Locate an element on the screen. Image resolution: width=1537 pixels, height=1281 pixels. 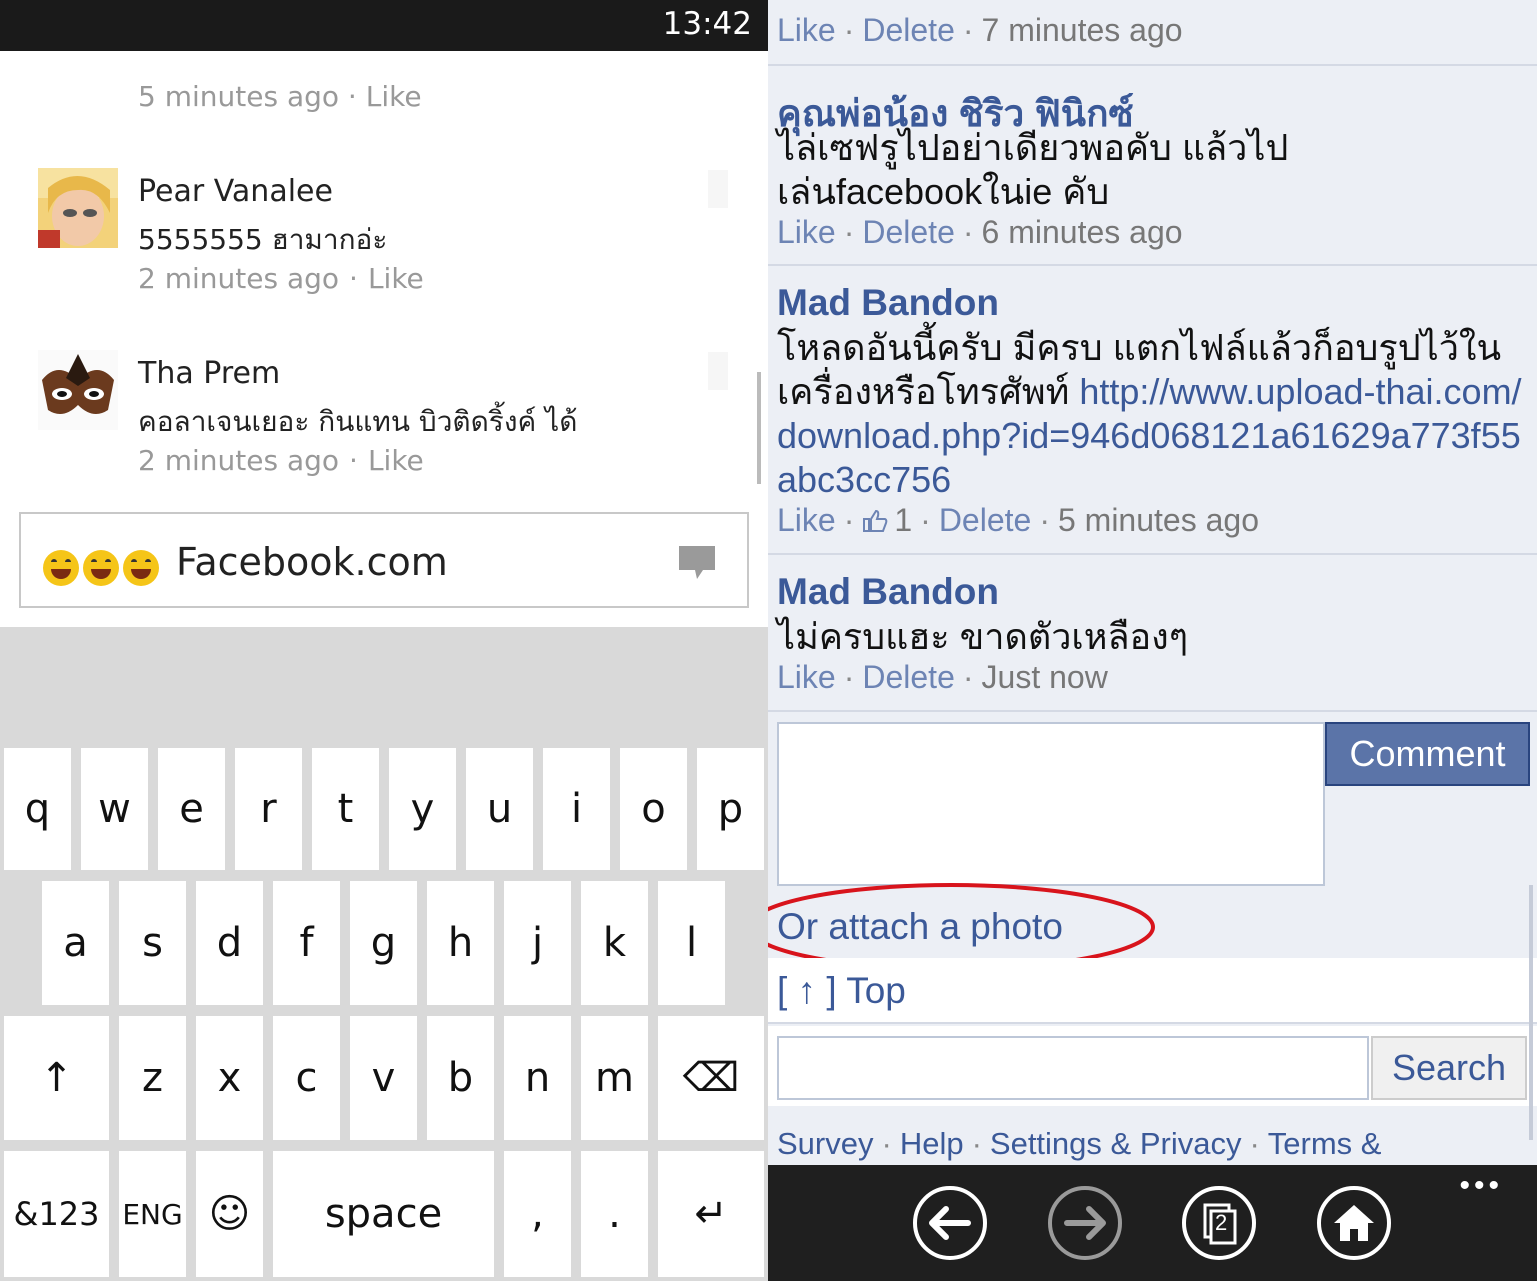
send-comment-icon is located at coordinates (697, 564).